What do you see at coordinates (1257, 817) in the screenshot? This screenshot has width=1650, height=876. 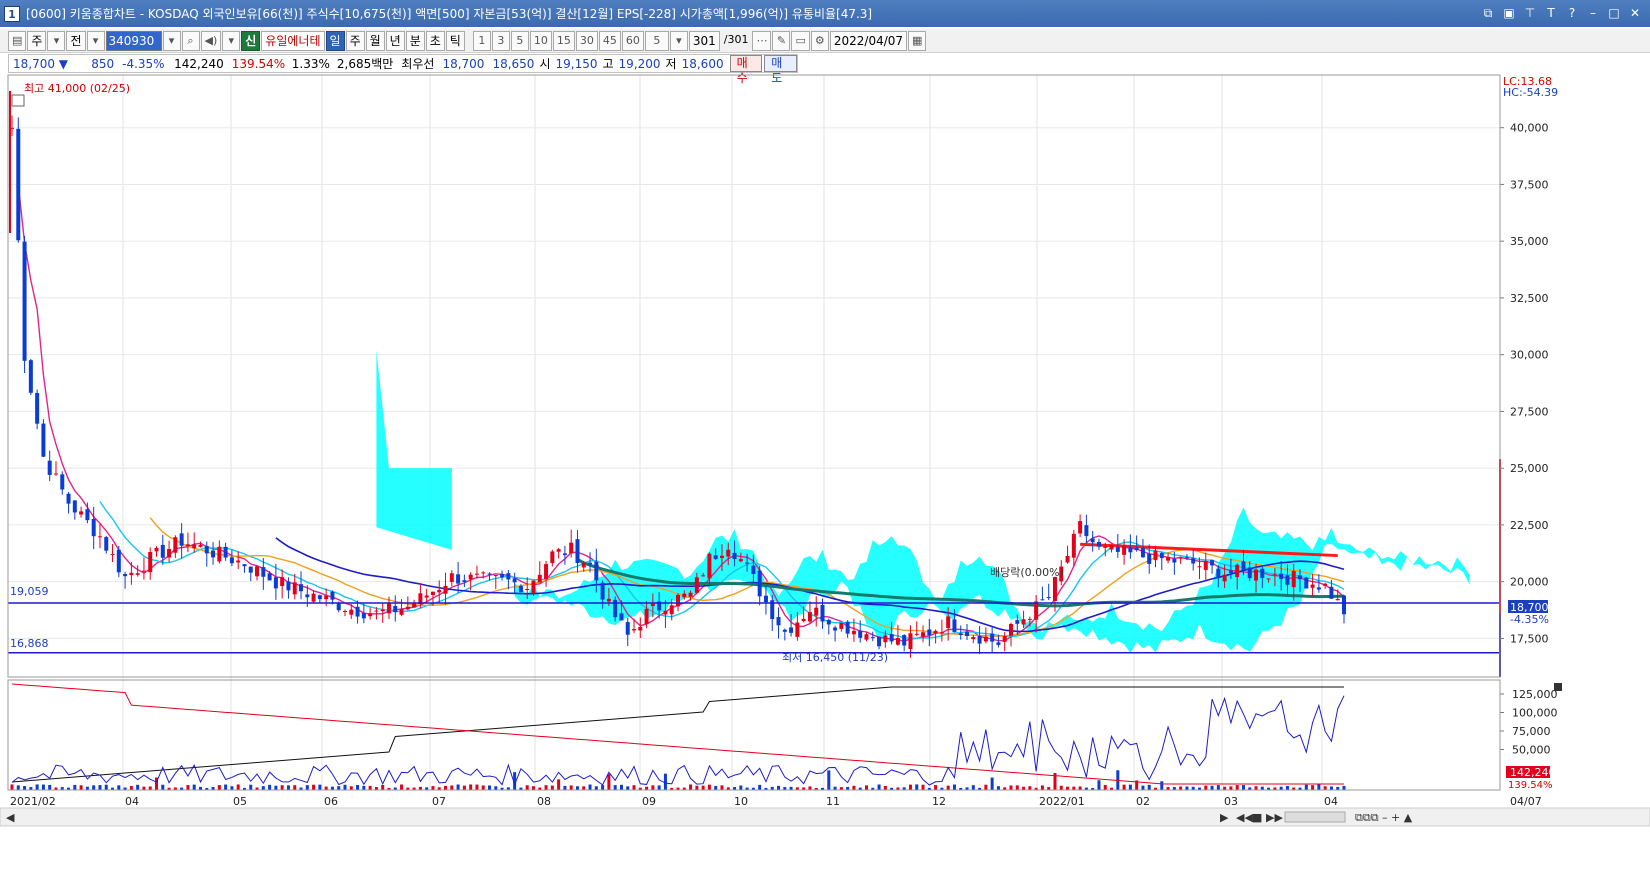 I see `stop-icon: ■` at bounding box center [1257, 817].